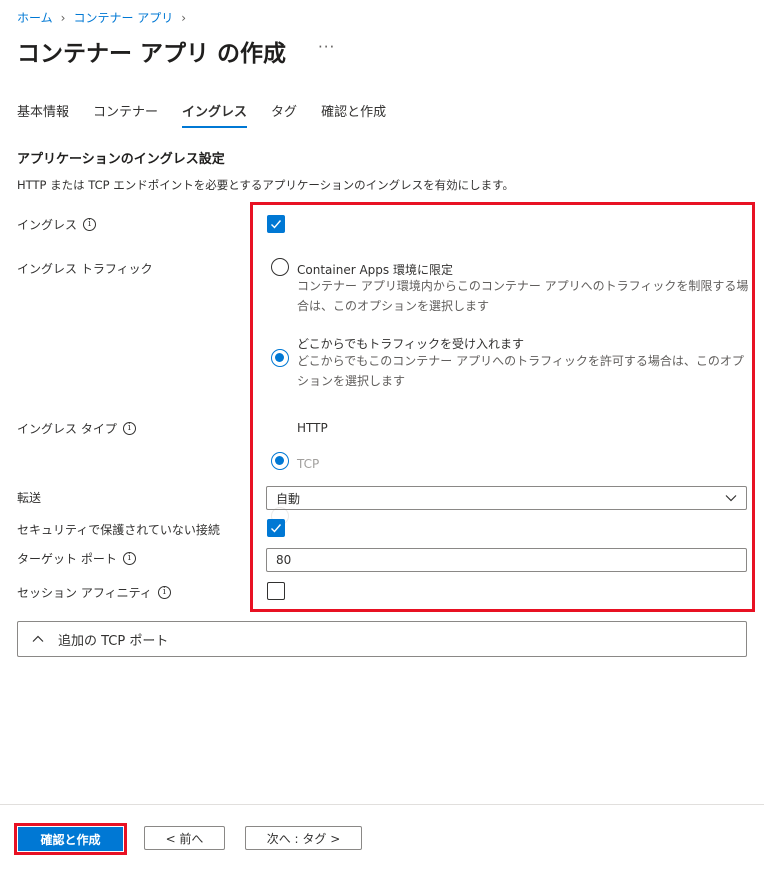 The image size is (764, 869). Describe the element at coordinates (280, 267) in the screenshot. I see `traffic-limited-radio` at that location.